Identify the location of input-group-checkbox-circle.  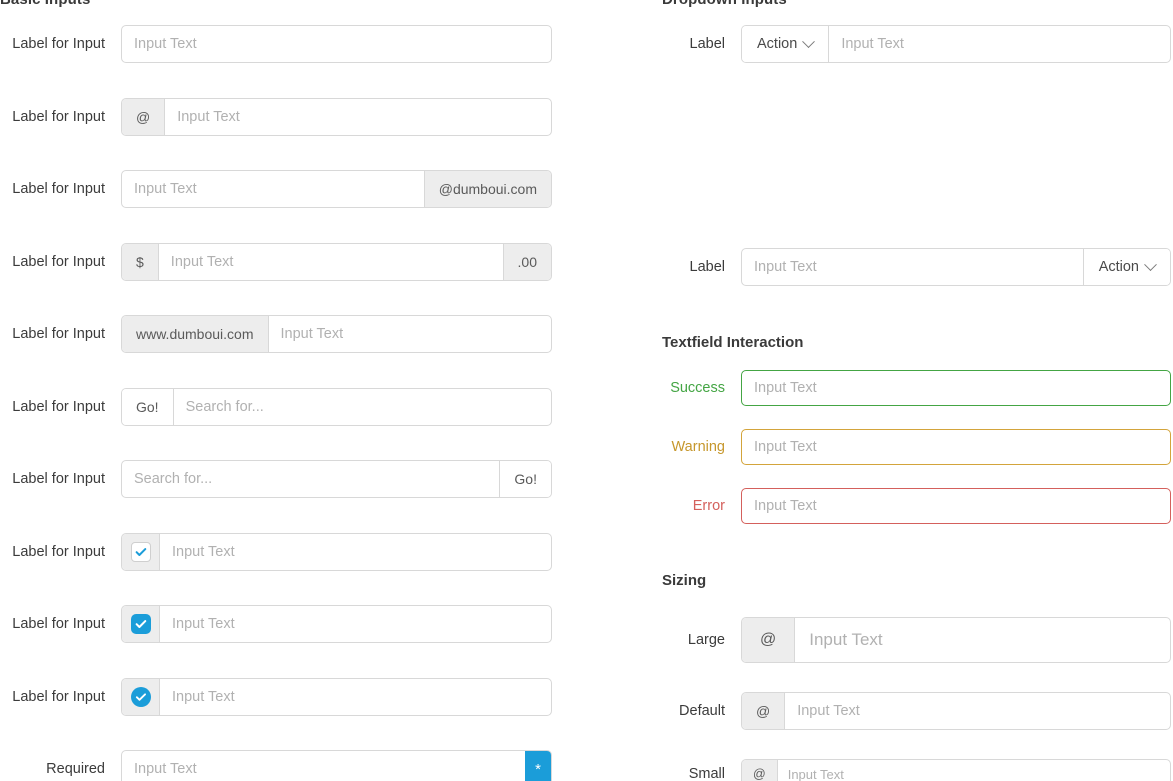
(336, 697).